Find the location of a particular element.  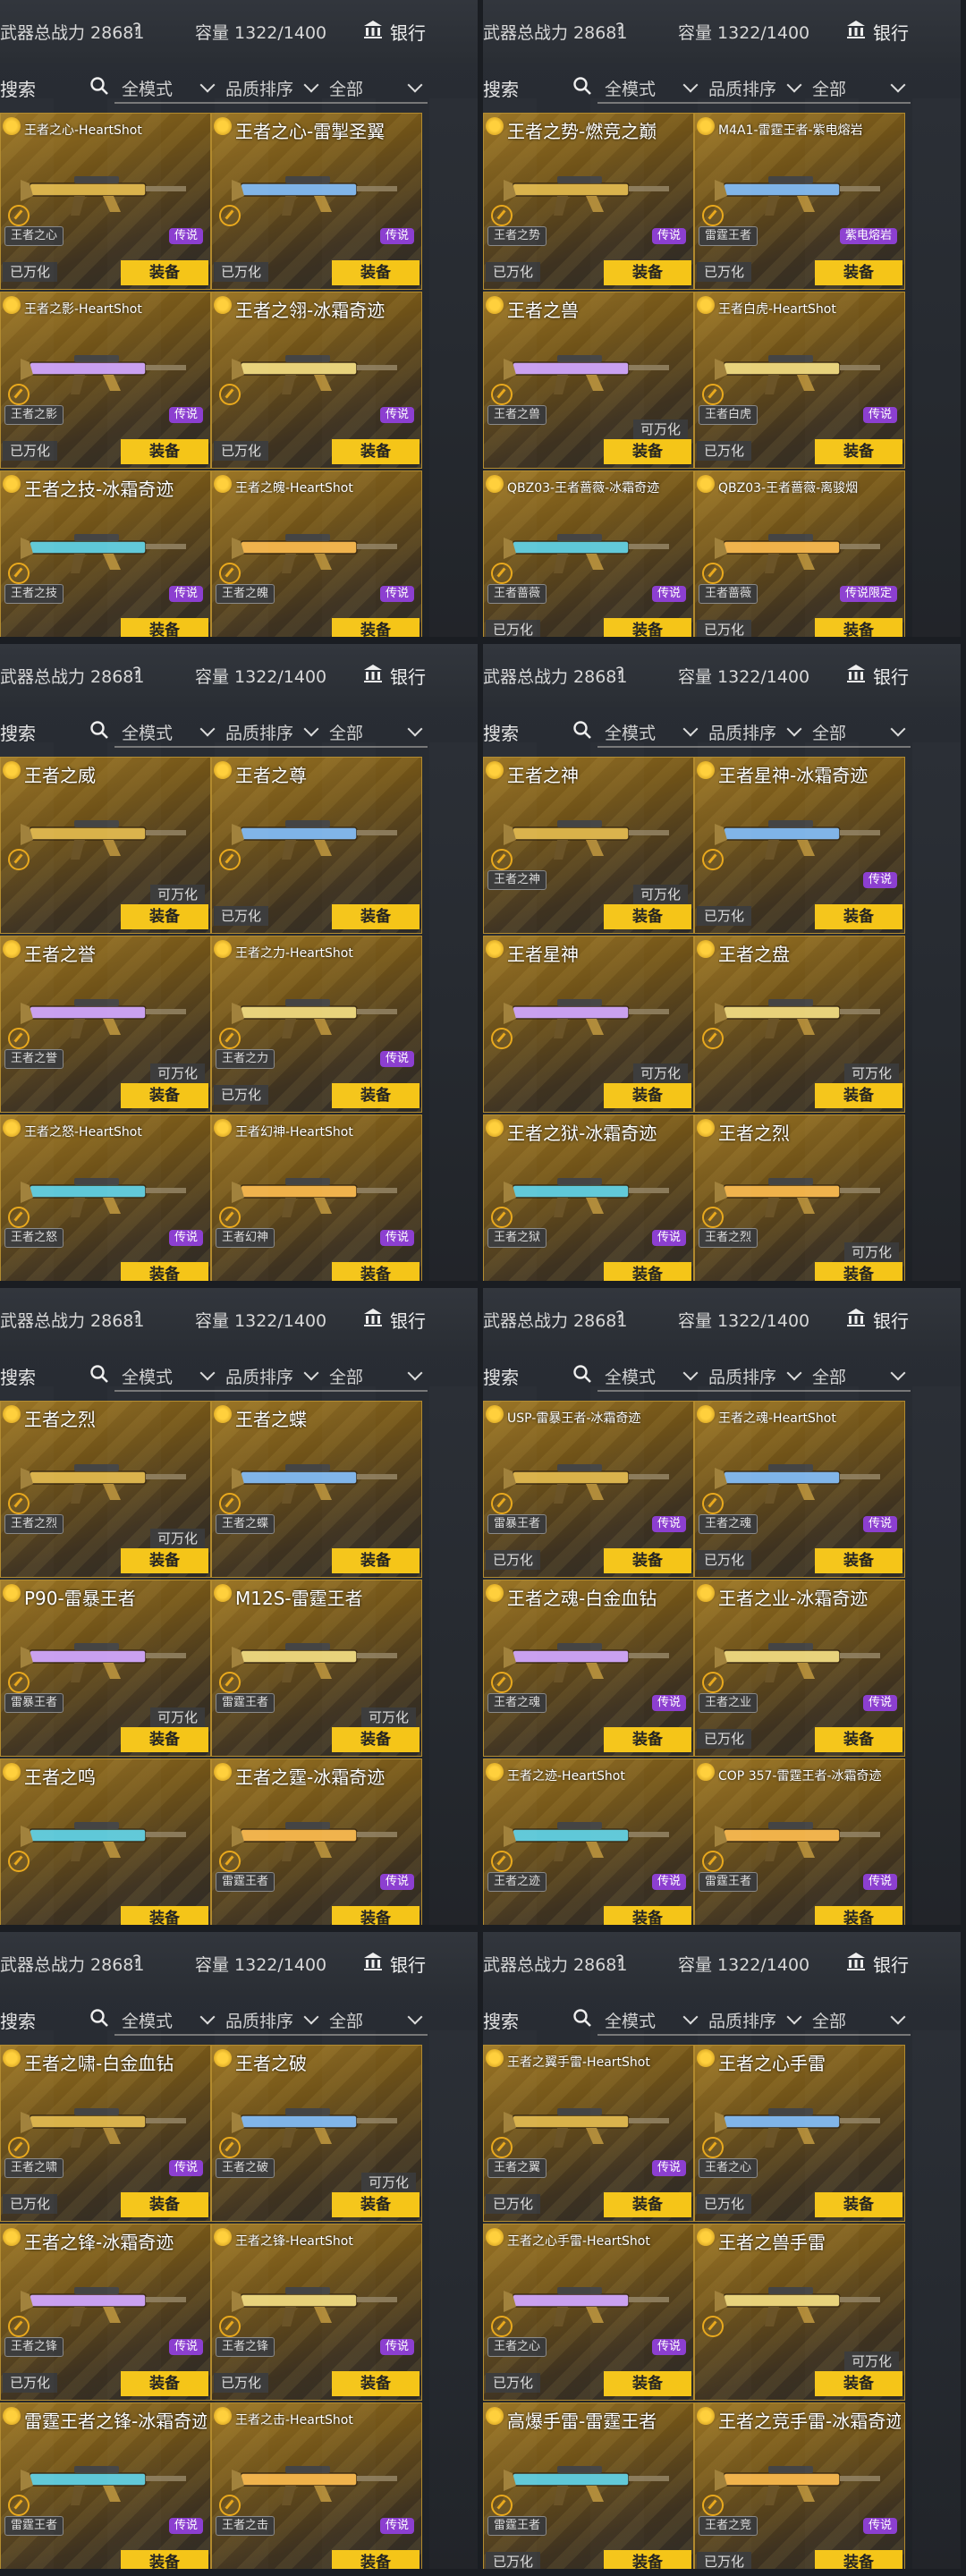

weapon-card: USP-雷暴王者-冰霜奇迹 雷暴王者 传说 已万化 装备 is located at coordinates (588, 1489).